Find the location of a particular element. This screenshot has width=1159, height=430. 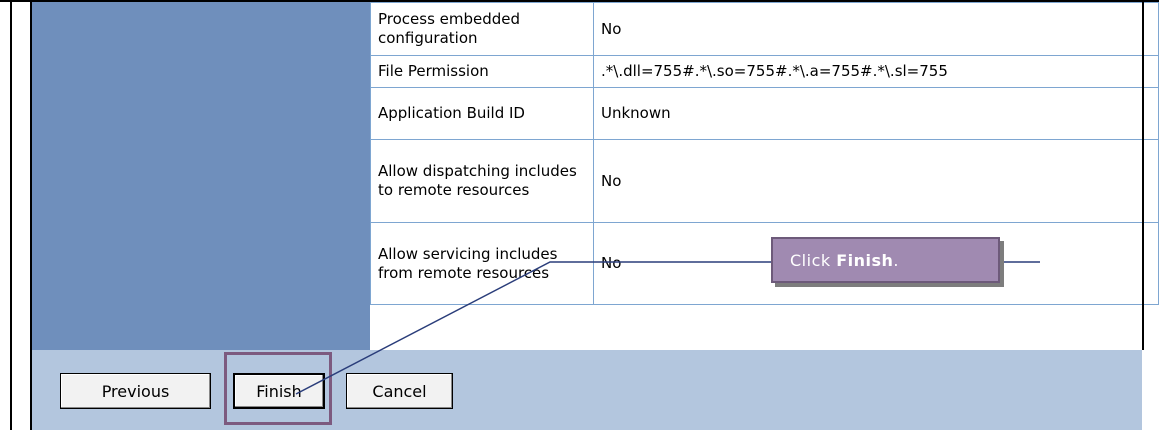

property-value: Unknown is located at coordinates (876, 113).